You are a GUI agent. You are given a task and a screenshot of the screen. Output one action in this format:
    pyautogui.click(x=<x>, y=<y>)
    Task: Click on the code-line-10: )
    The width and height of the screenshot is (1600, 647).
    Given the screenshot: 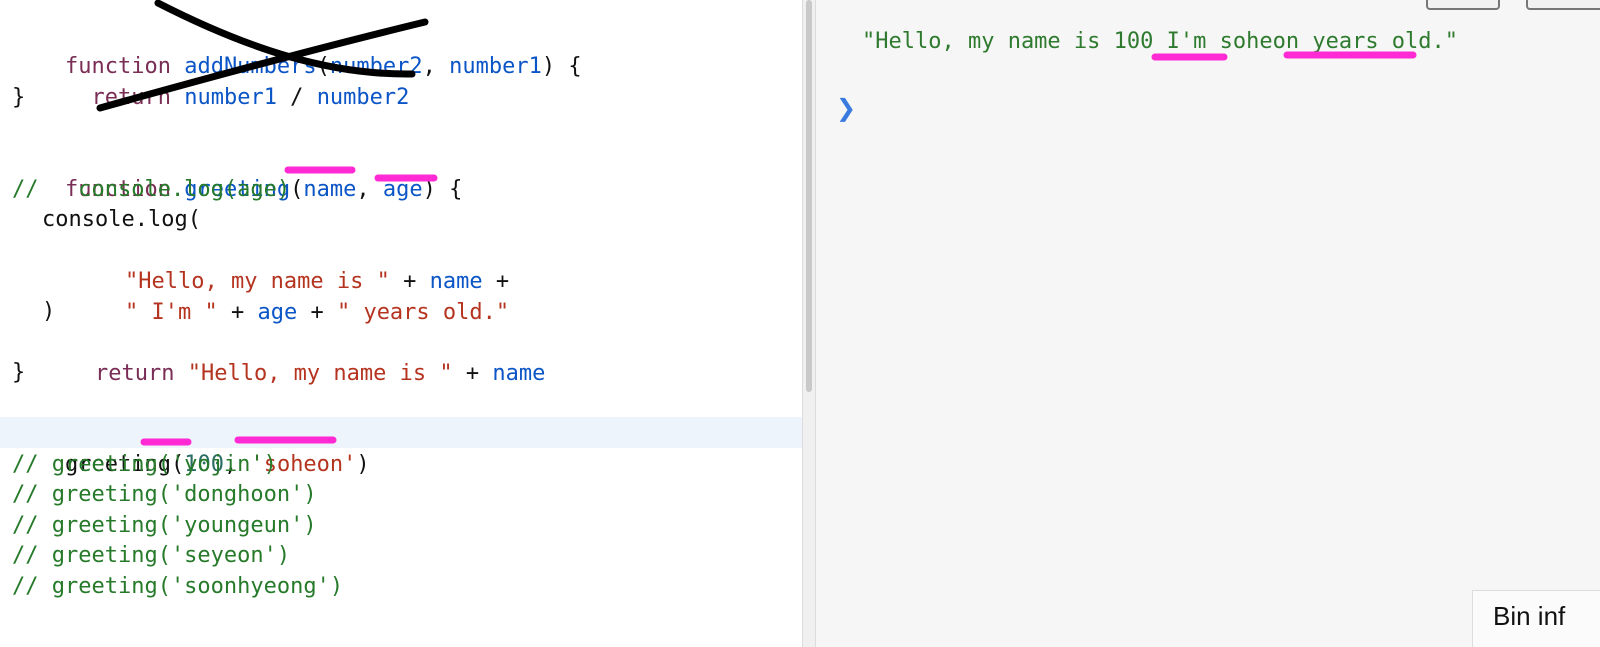 What is the action you would take?
    pyautogui.click(x=49, y=311)
    